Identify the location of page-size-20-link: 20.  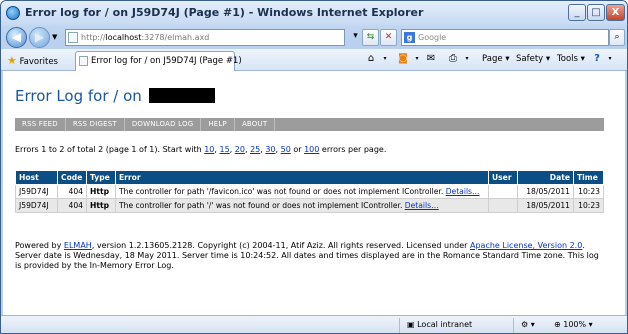
(240, 149).